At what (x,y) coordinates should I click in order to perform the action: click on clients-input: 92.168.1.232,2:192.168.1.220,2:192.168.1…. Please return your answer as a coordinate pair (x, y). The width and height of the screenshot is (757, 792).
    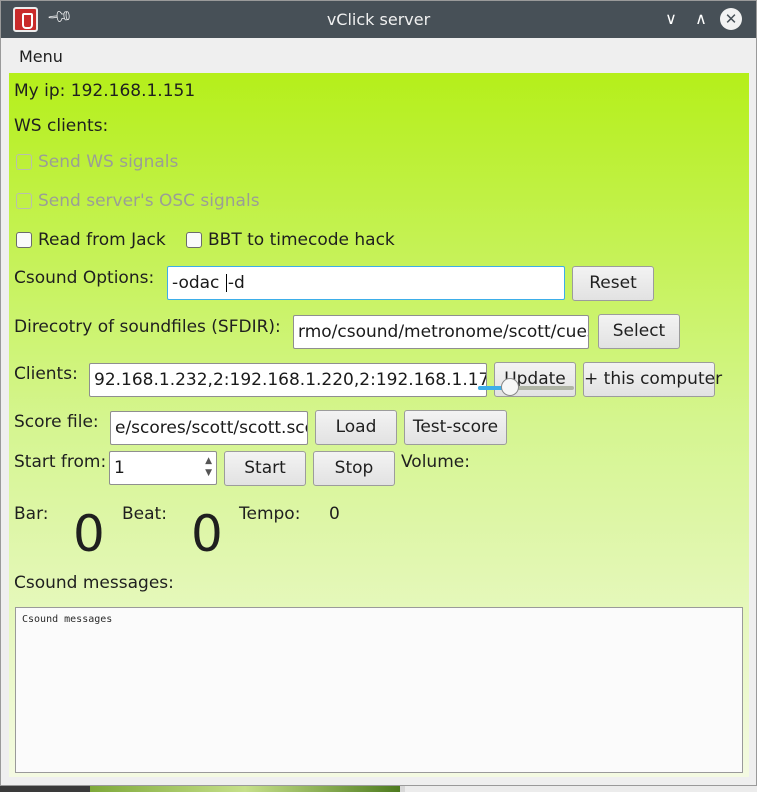
    Looking at the image, I should click on (288, 380).